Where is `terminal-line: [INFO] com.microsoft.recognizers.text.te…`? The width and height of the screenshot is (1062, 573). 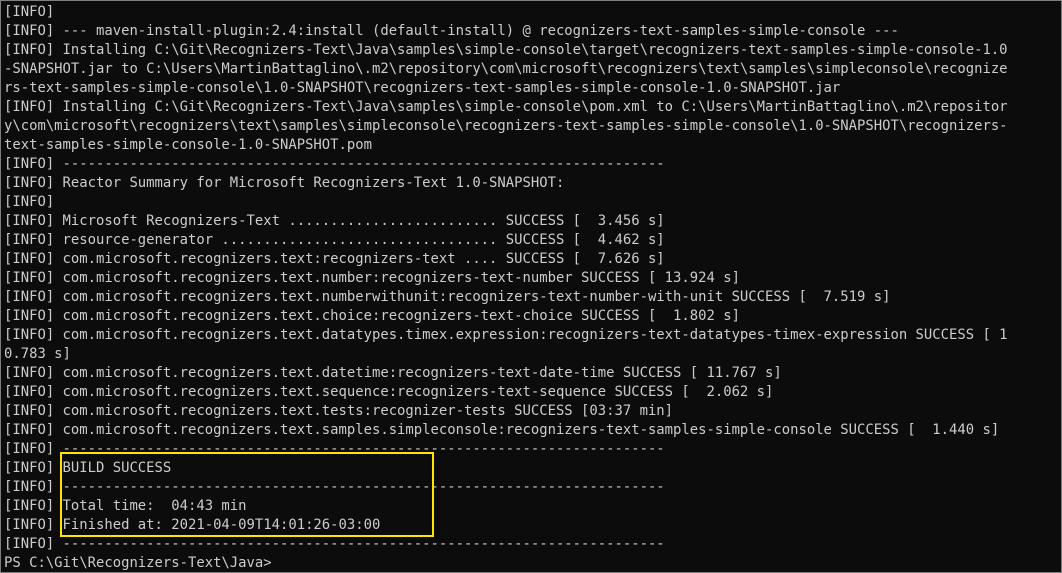 terminal-line: [INFO] com.microsoft.recognizers.text.te… is located at coordinates (339, 411).